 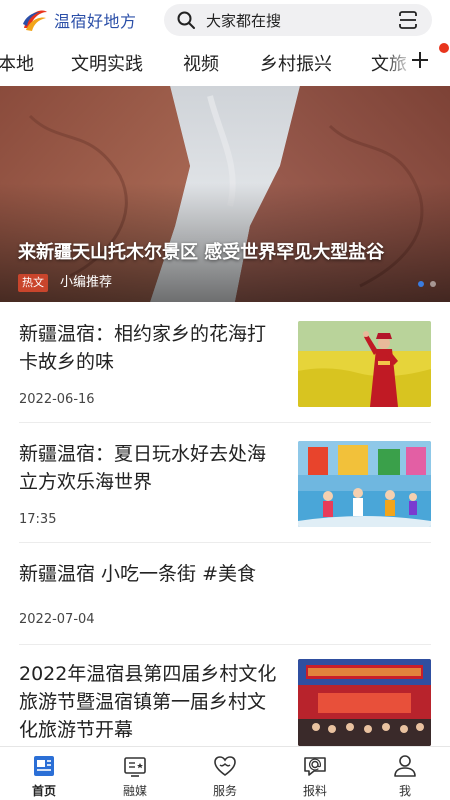 I want to click on nav-service: 服务, so click(x=225, y=775).